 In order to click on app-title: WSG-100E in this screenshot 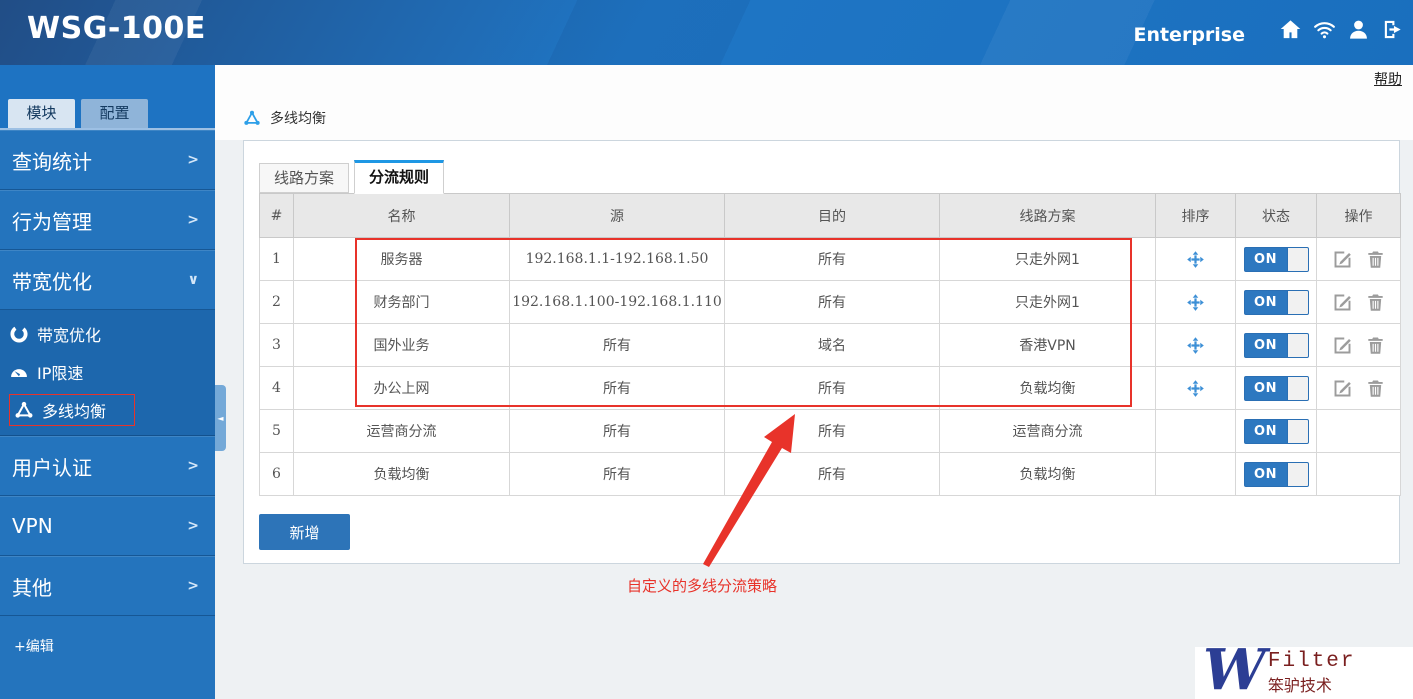, I will do `click(116, 28)`.